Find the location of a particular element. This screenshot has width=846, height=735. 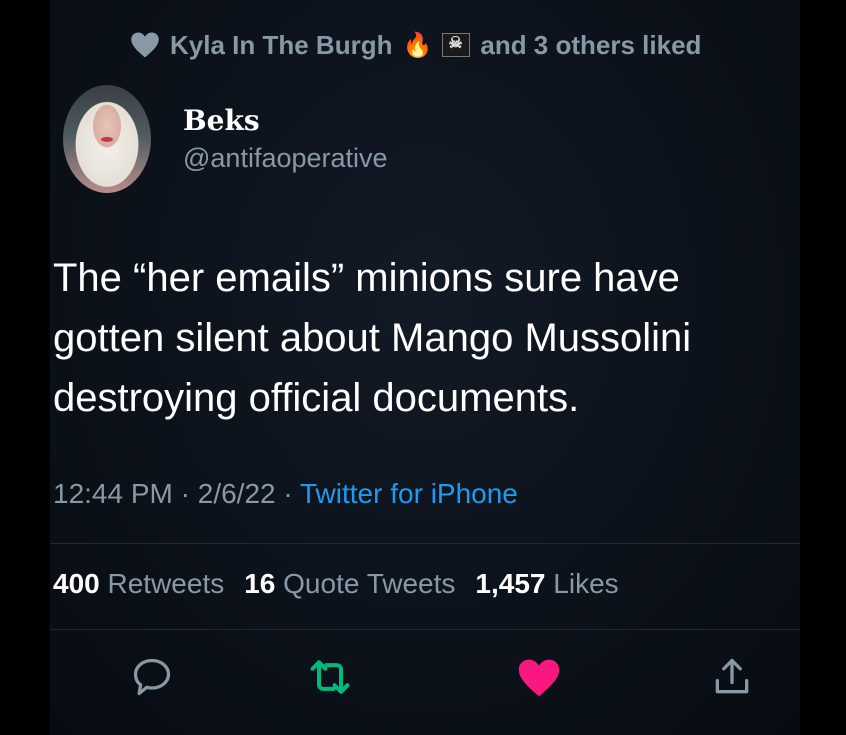

liked-by-name: Kyla In The Burgh is located at coordinates (281, 45).